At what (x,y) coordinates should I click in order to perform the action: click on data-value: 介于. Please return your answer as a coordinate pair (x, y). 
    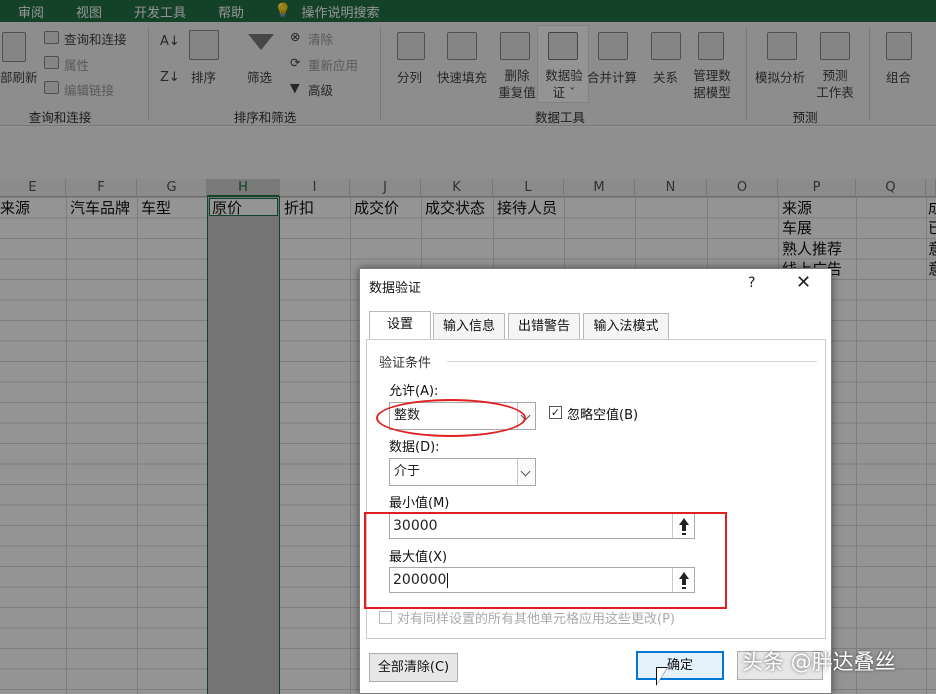
    Looking at the image, I should click on (407, 471).